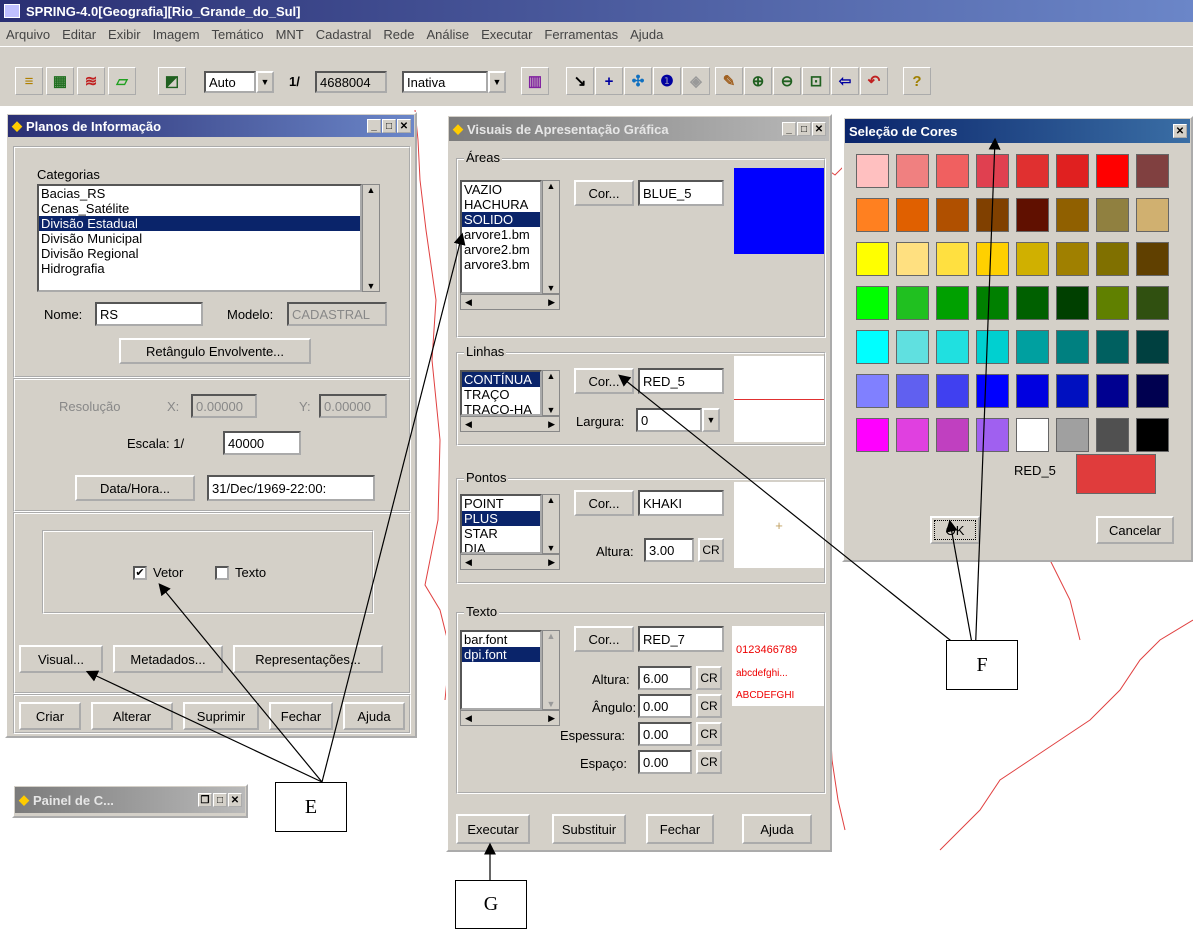 This screenshot has height=929, width=1193. I want to click on state-select: Inativa, so click(445, 82).